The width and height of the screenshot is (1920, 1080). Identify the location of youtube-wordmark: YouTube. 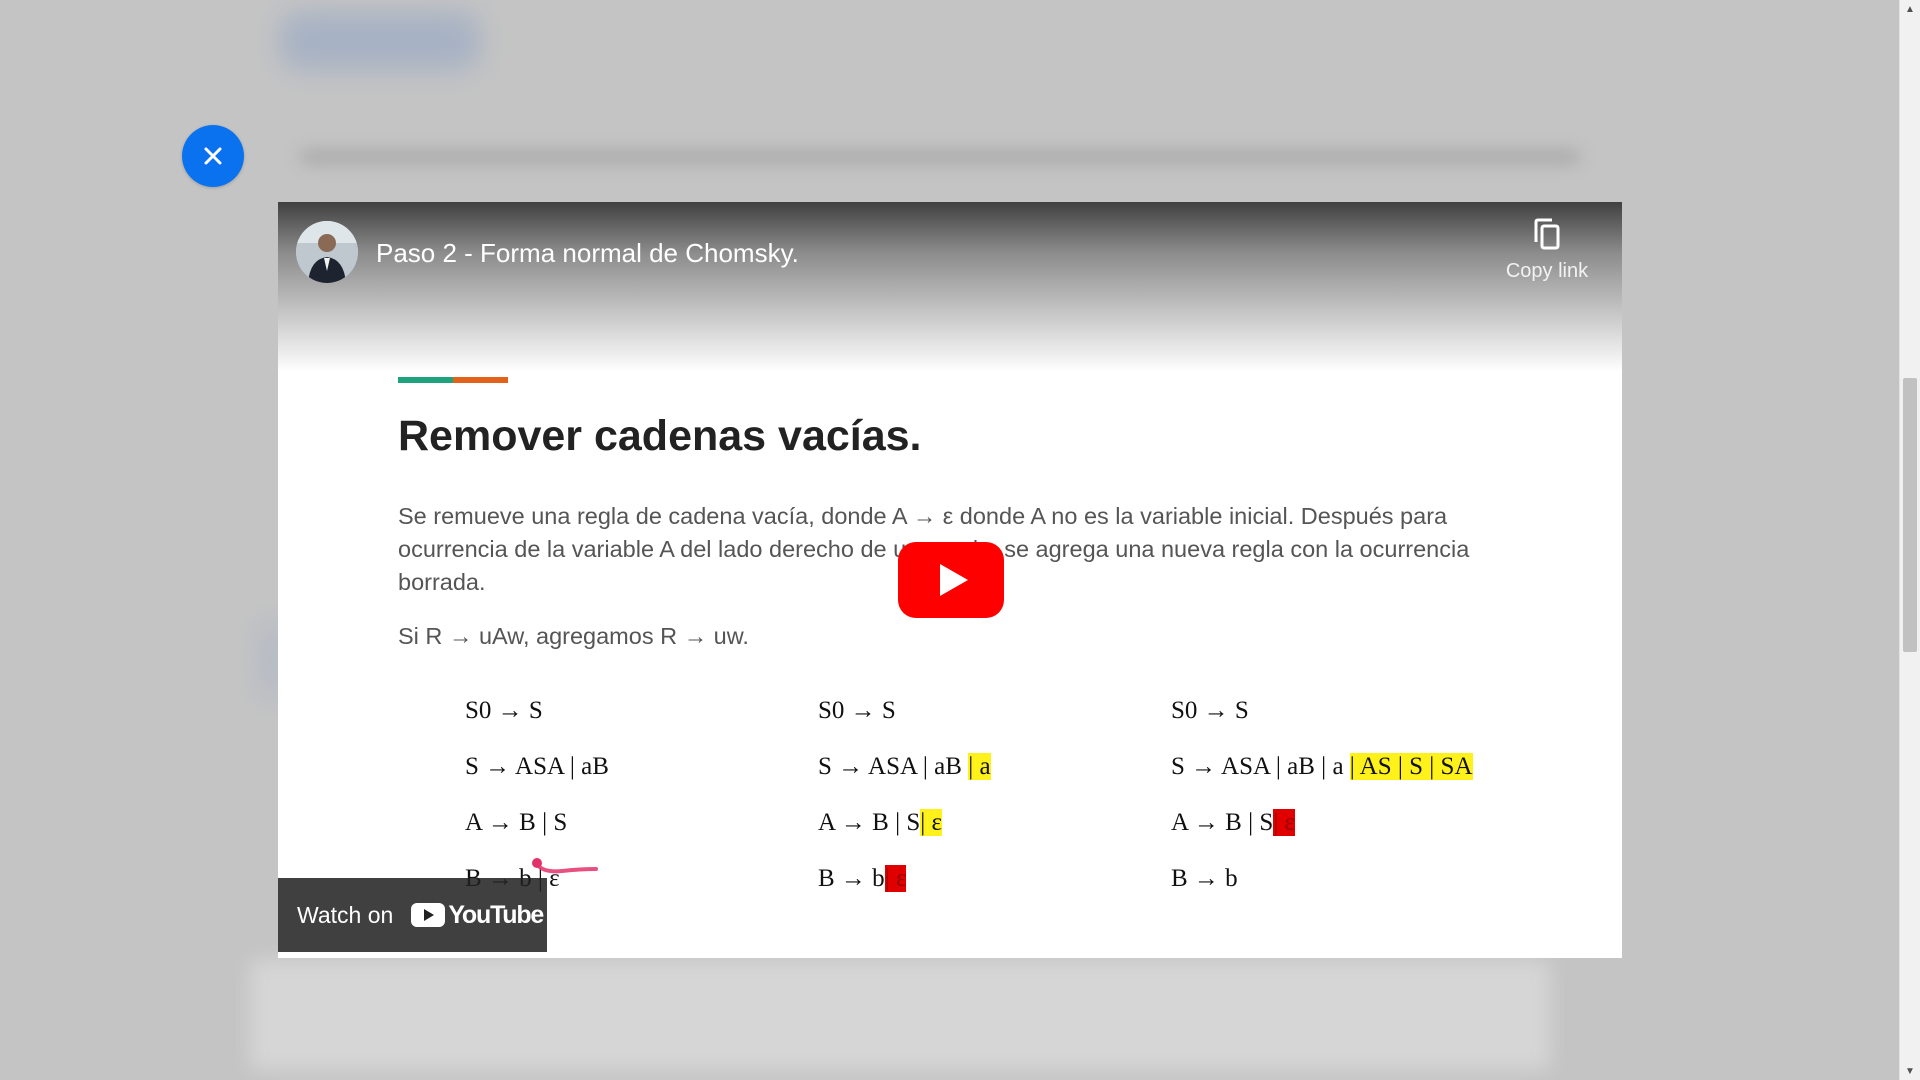
(496, 914).